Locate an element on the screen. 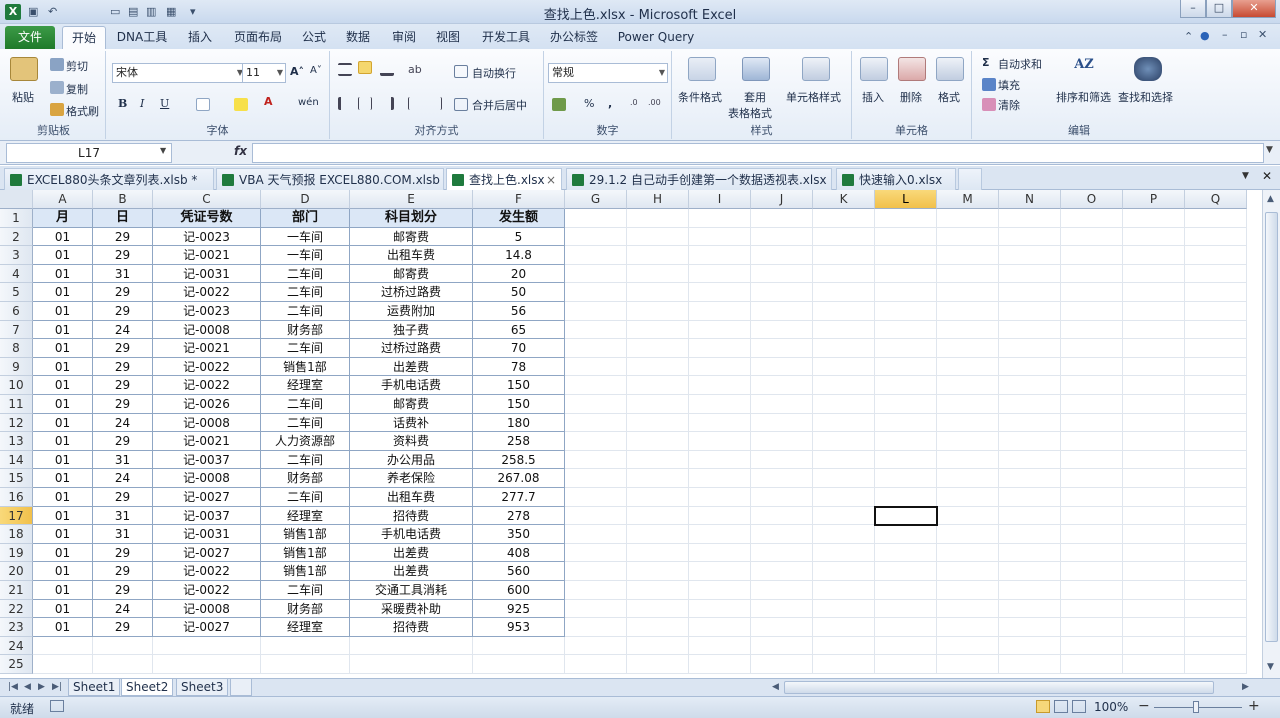  table-cell: 招待费 is located at coordinates (411, 516).